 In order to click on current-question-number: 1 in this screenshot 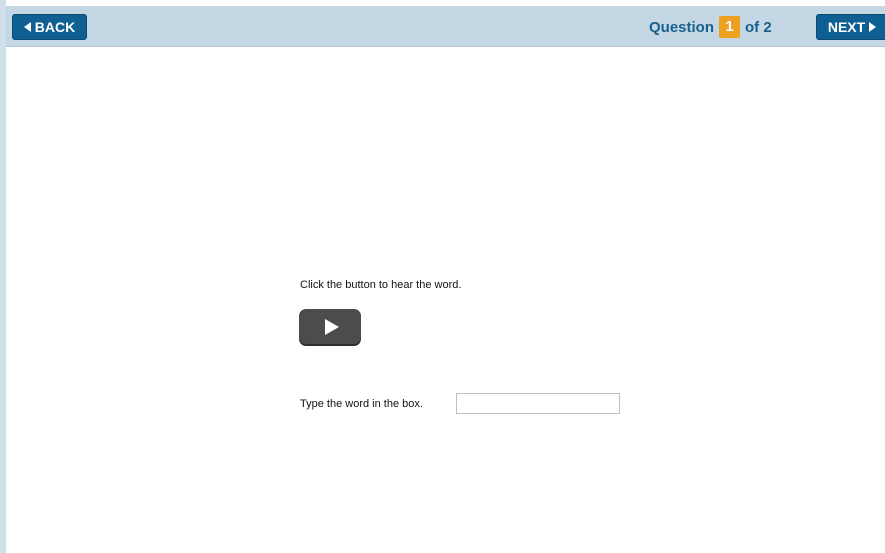, I will do `click(730, 27)`.